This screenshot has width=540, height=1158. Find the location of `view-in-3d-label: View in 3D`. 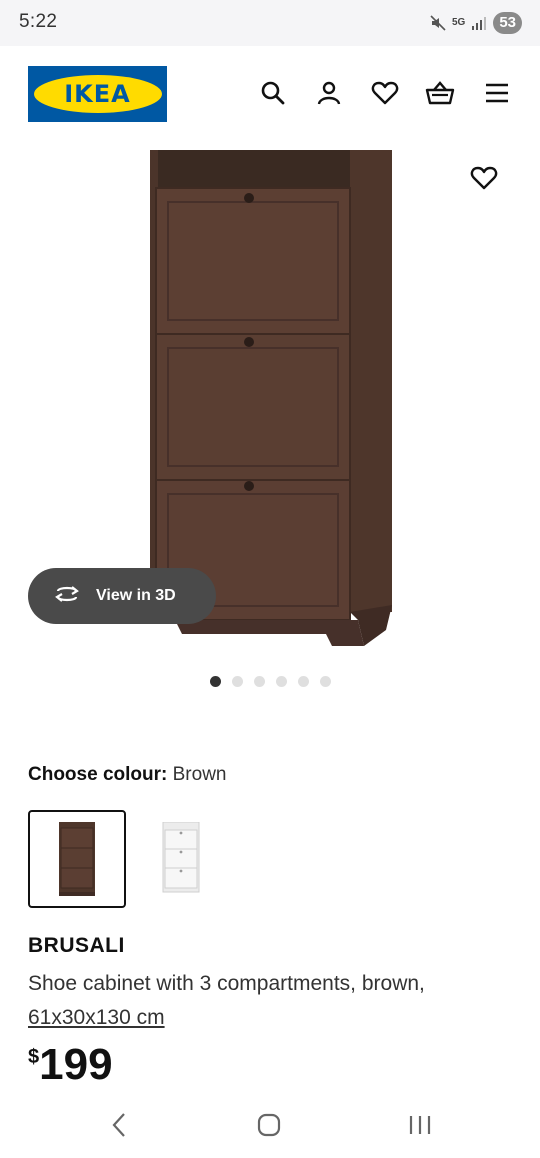

view-in-3d-label: View in 3D is located at coordinates (136, 595).